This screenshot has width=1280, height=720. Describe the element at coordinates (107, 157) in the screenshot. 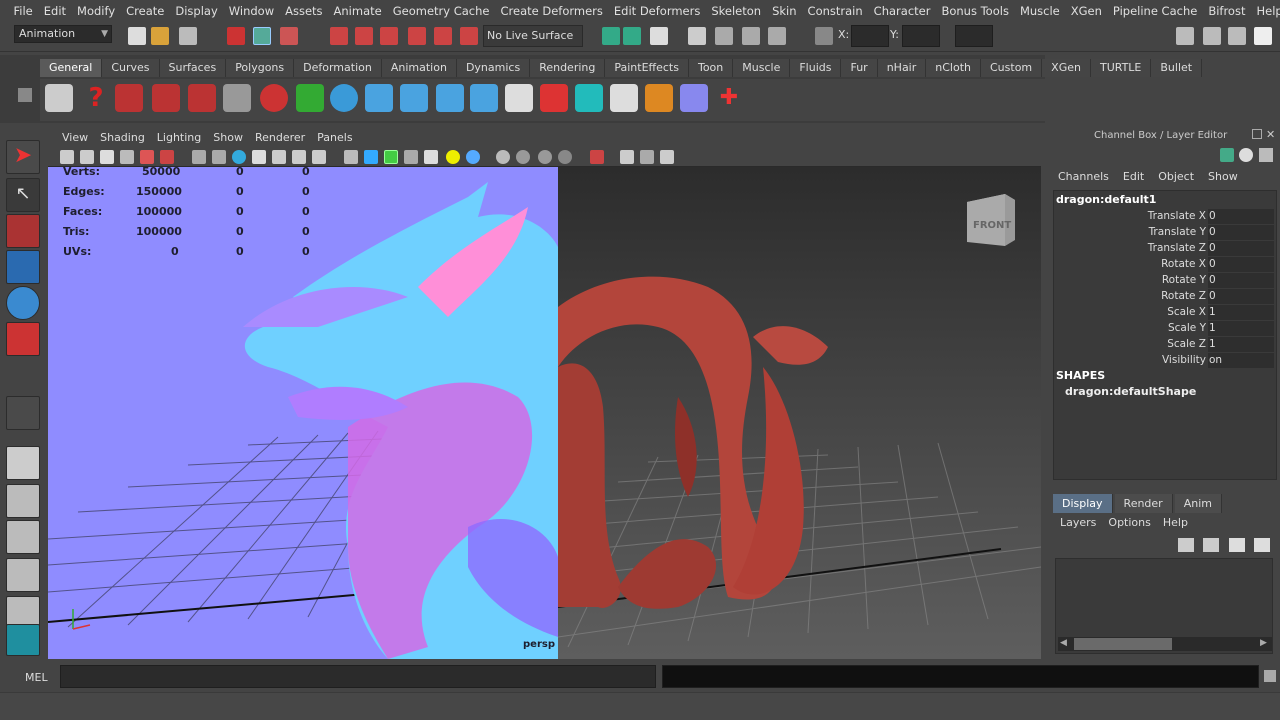

I see `bookmark-icon` at that location.